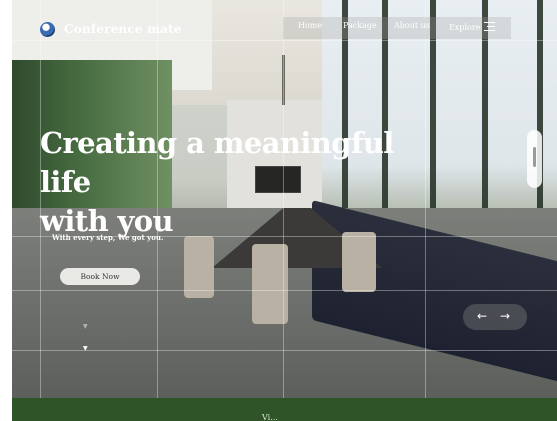 The image size is (557, 421). What do you see at coordinates (100, 276) in the screenshot?
I see `book-now-button: Book Now` at bounding box center [100, 276].